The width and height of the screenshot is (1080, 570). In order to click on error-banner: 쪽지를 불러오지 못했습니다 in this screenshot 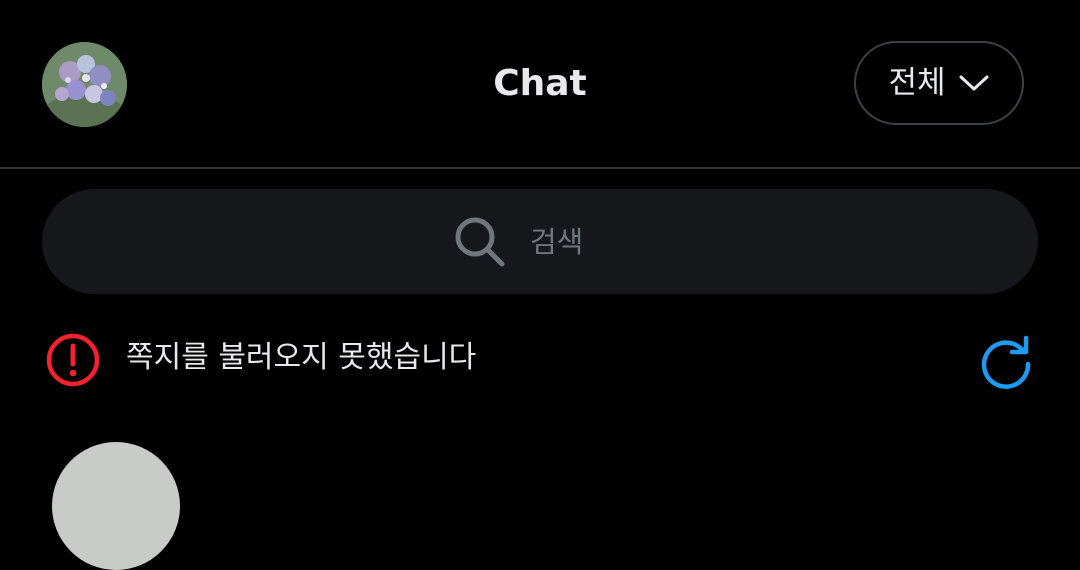, I will do `click(540, 358)`.